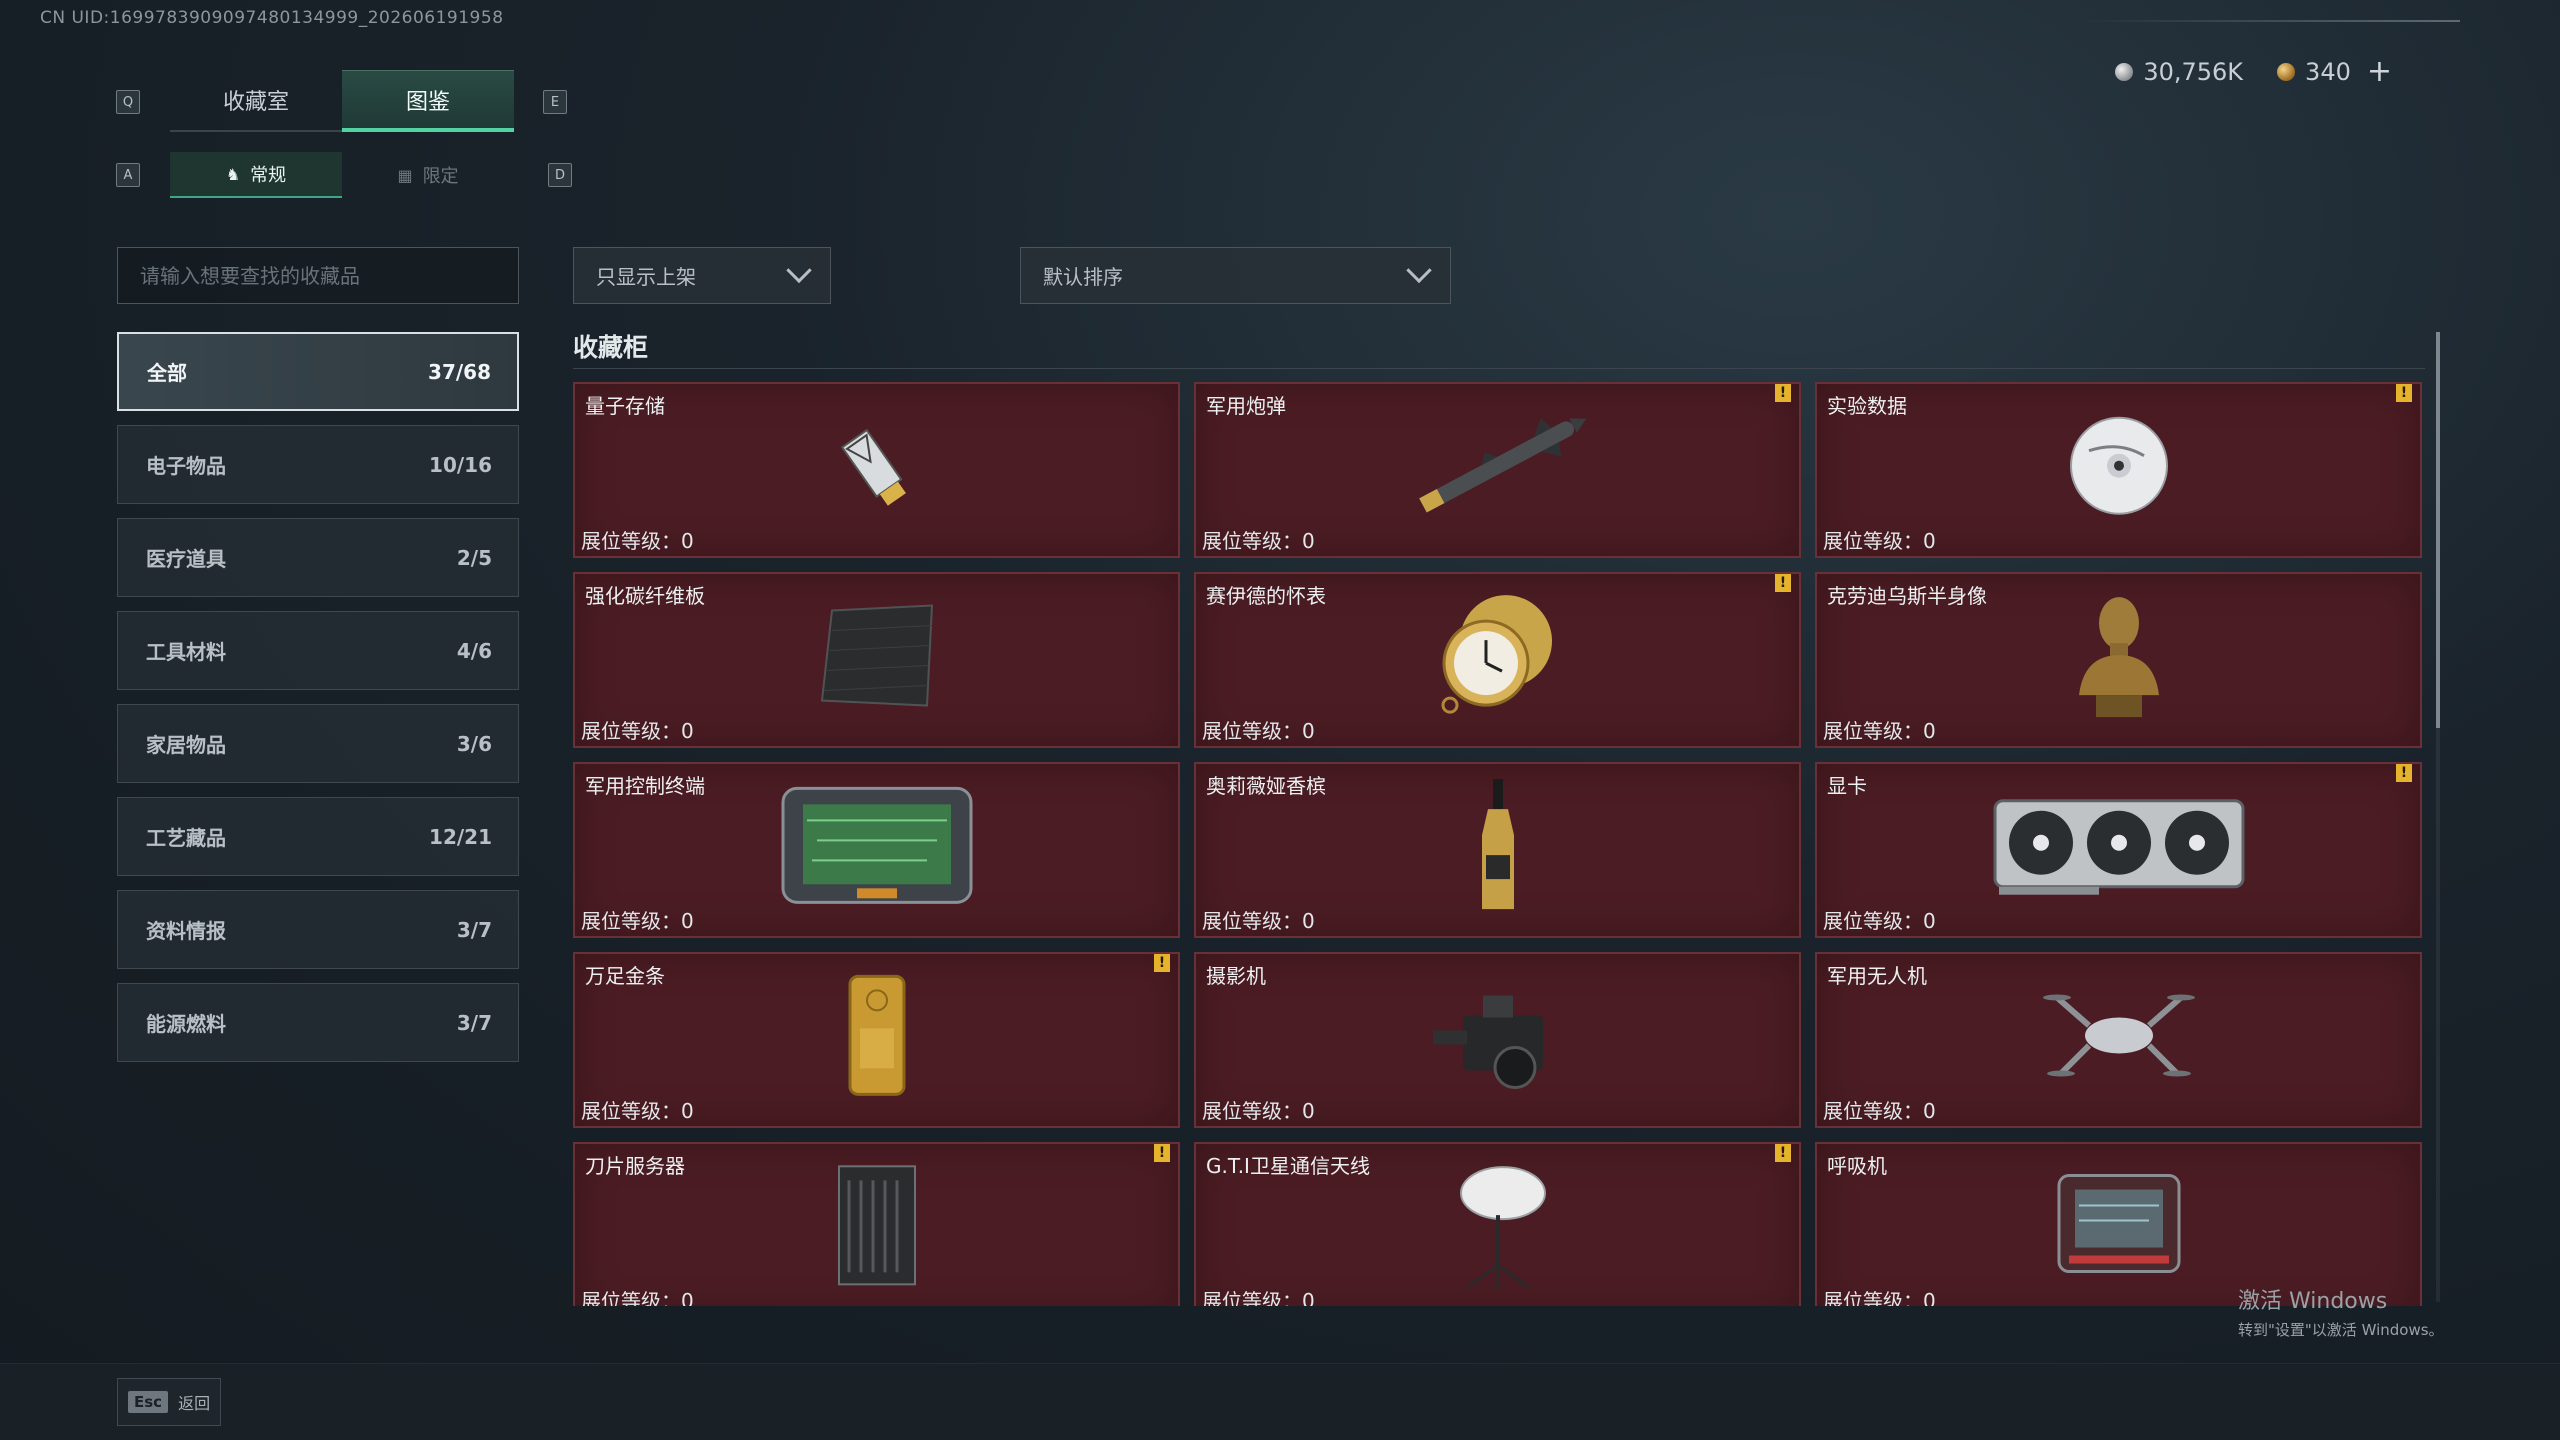 The height and width of the screenshot is (1440, 2560). Describe the element at coordinates (1288, 1166) in the screenshot. I see `item-name: G.T.I卫星通信天线` at that location.